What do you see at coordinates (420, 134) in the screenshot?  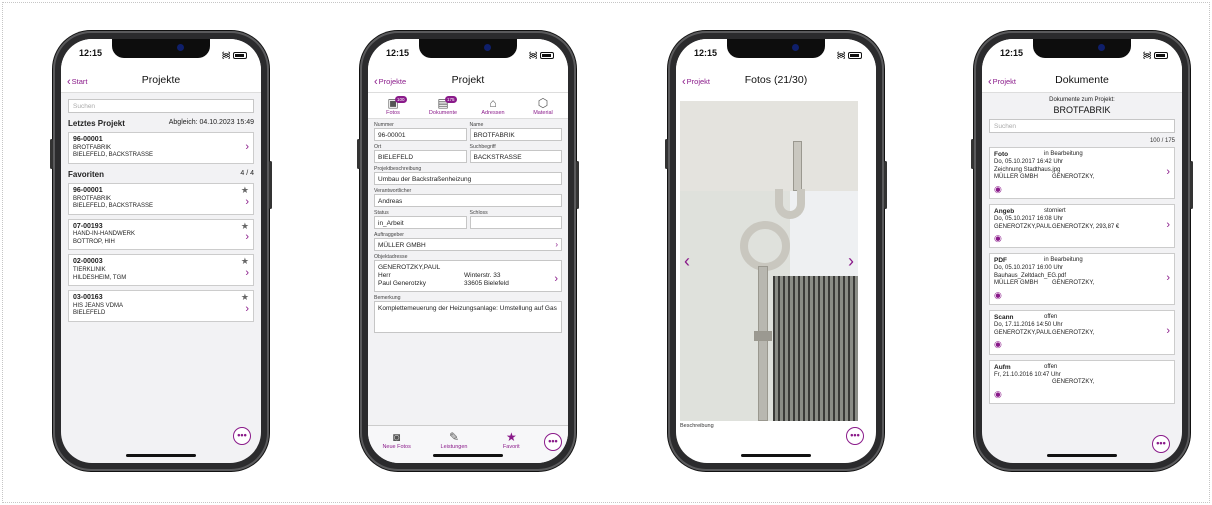 I see `nummer-field: 96-00001` at bounding box center [420, 134].